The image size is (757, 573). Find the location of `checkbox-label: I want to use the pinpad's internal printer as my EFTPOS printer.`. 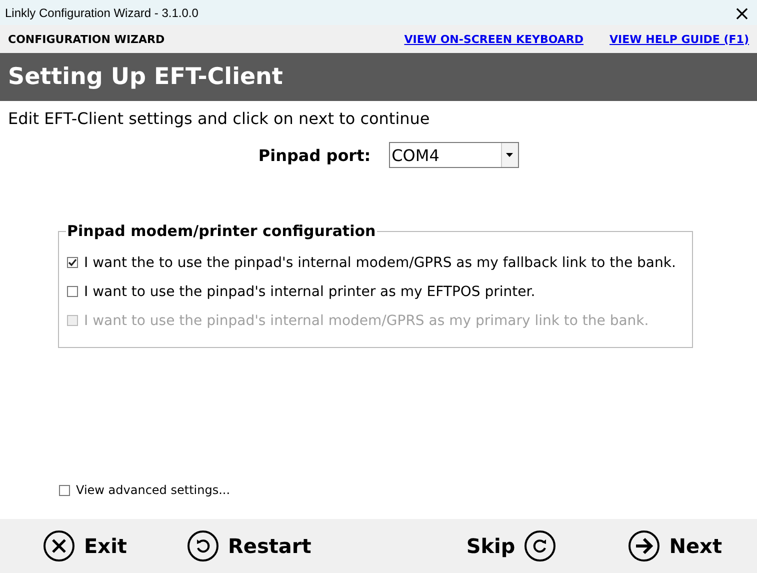

checkbox-label: I want to use the pinpad's internal printer as my EFTPOS printer. is located at coordinates (310, 292).